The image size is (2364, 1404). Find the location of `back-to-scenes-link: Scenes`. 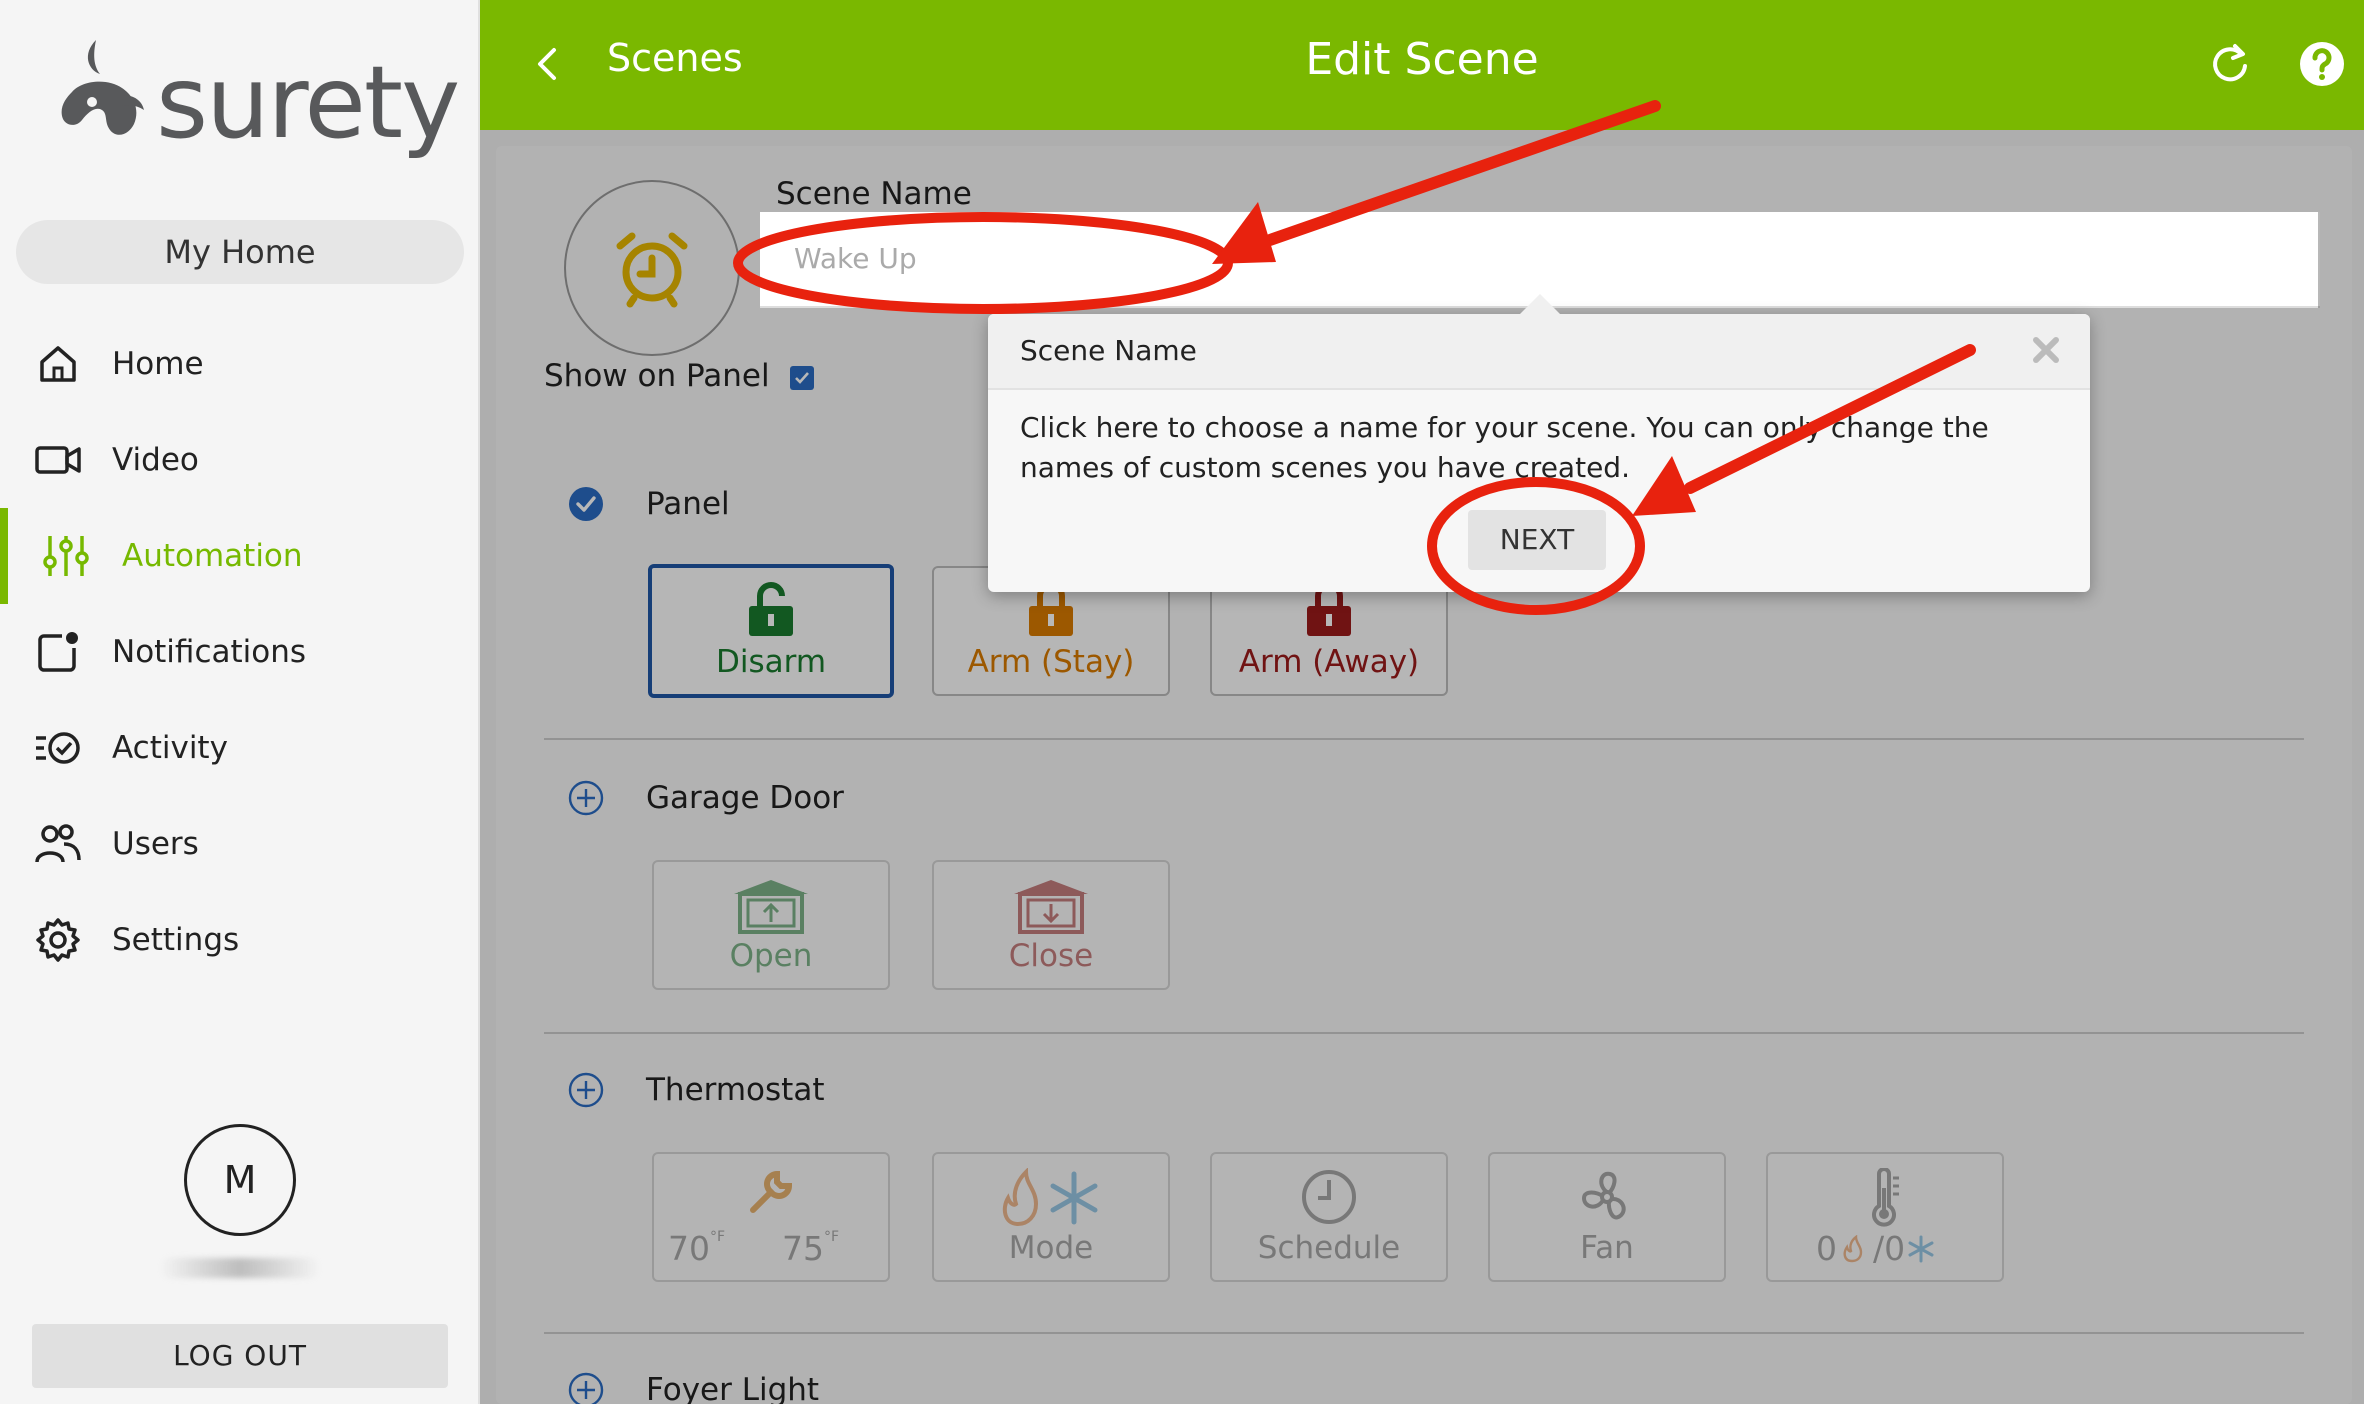

back-to-scenes-link: Scenes is located at coordinates (675, 58).